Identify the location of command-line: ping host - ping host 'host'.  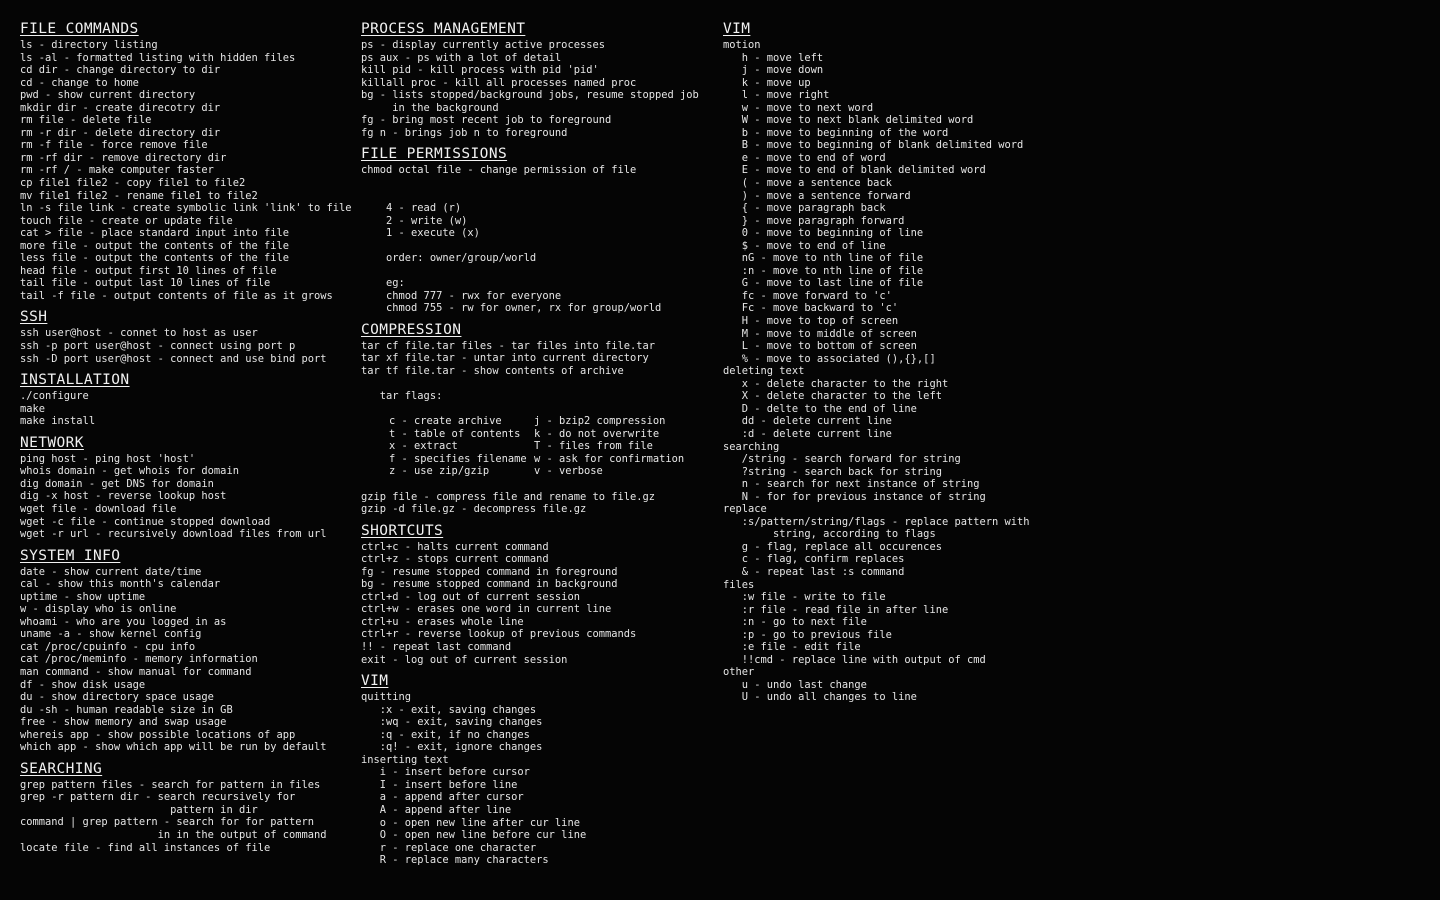
(108, 458).